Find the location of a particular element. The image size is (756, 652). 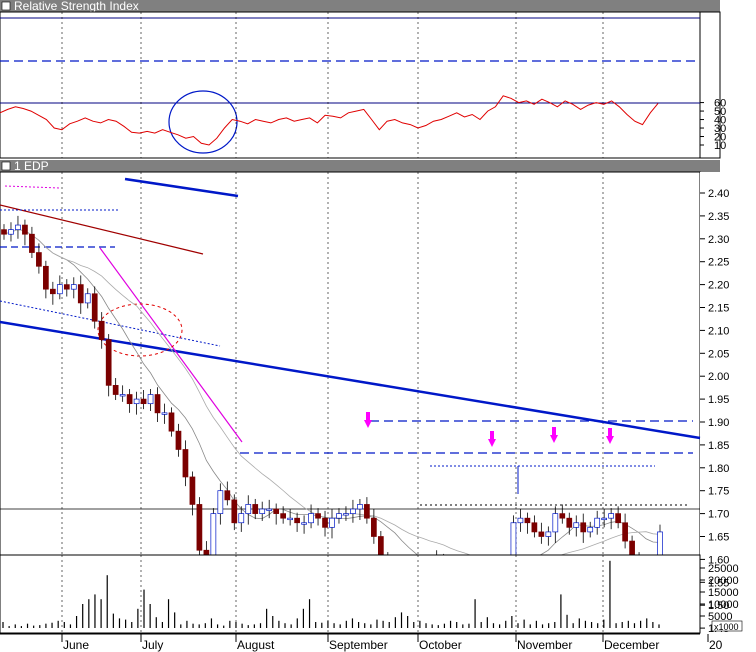

price-tick-label: 1.85 is located at coordinates (718, 446).